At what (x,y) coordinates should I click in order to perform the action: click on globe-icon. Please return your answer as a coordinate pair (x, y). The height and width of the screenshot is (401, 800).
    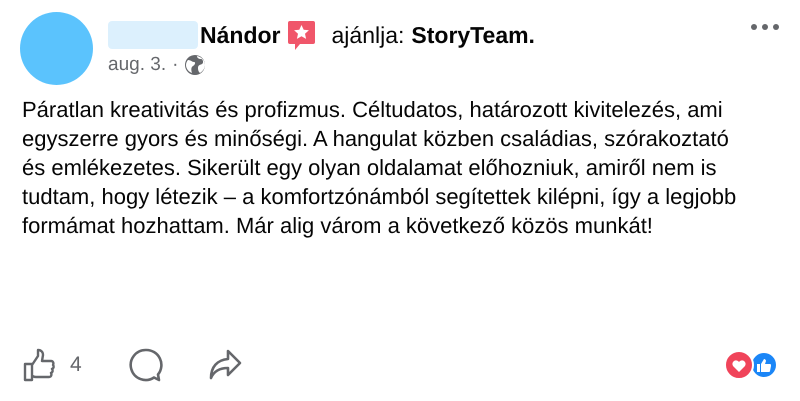
    Looking at the image, I should click on (195, 65).